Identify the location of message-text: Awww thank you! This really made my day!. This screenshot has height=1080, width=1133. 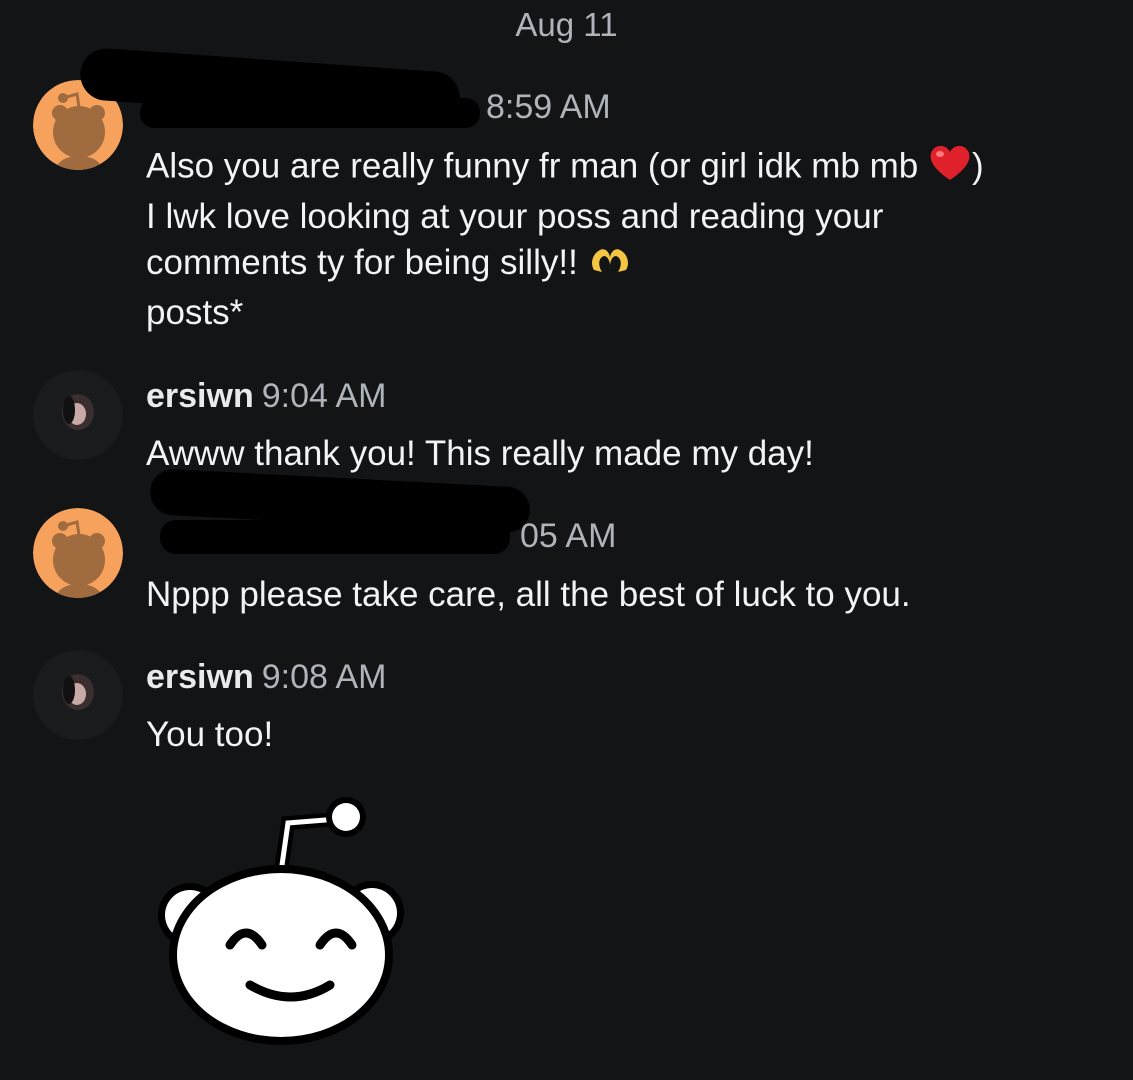
(480, 453).